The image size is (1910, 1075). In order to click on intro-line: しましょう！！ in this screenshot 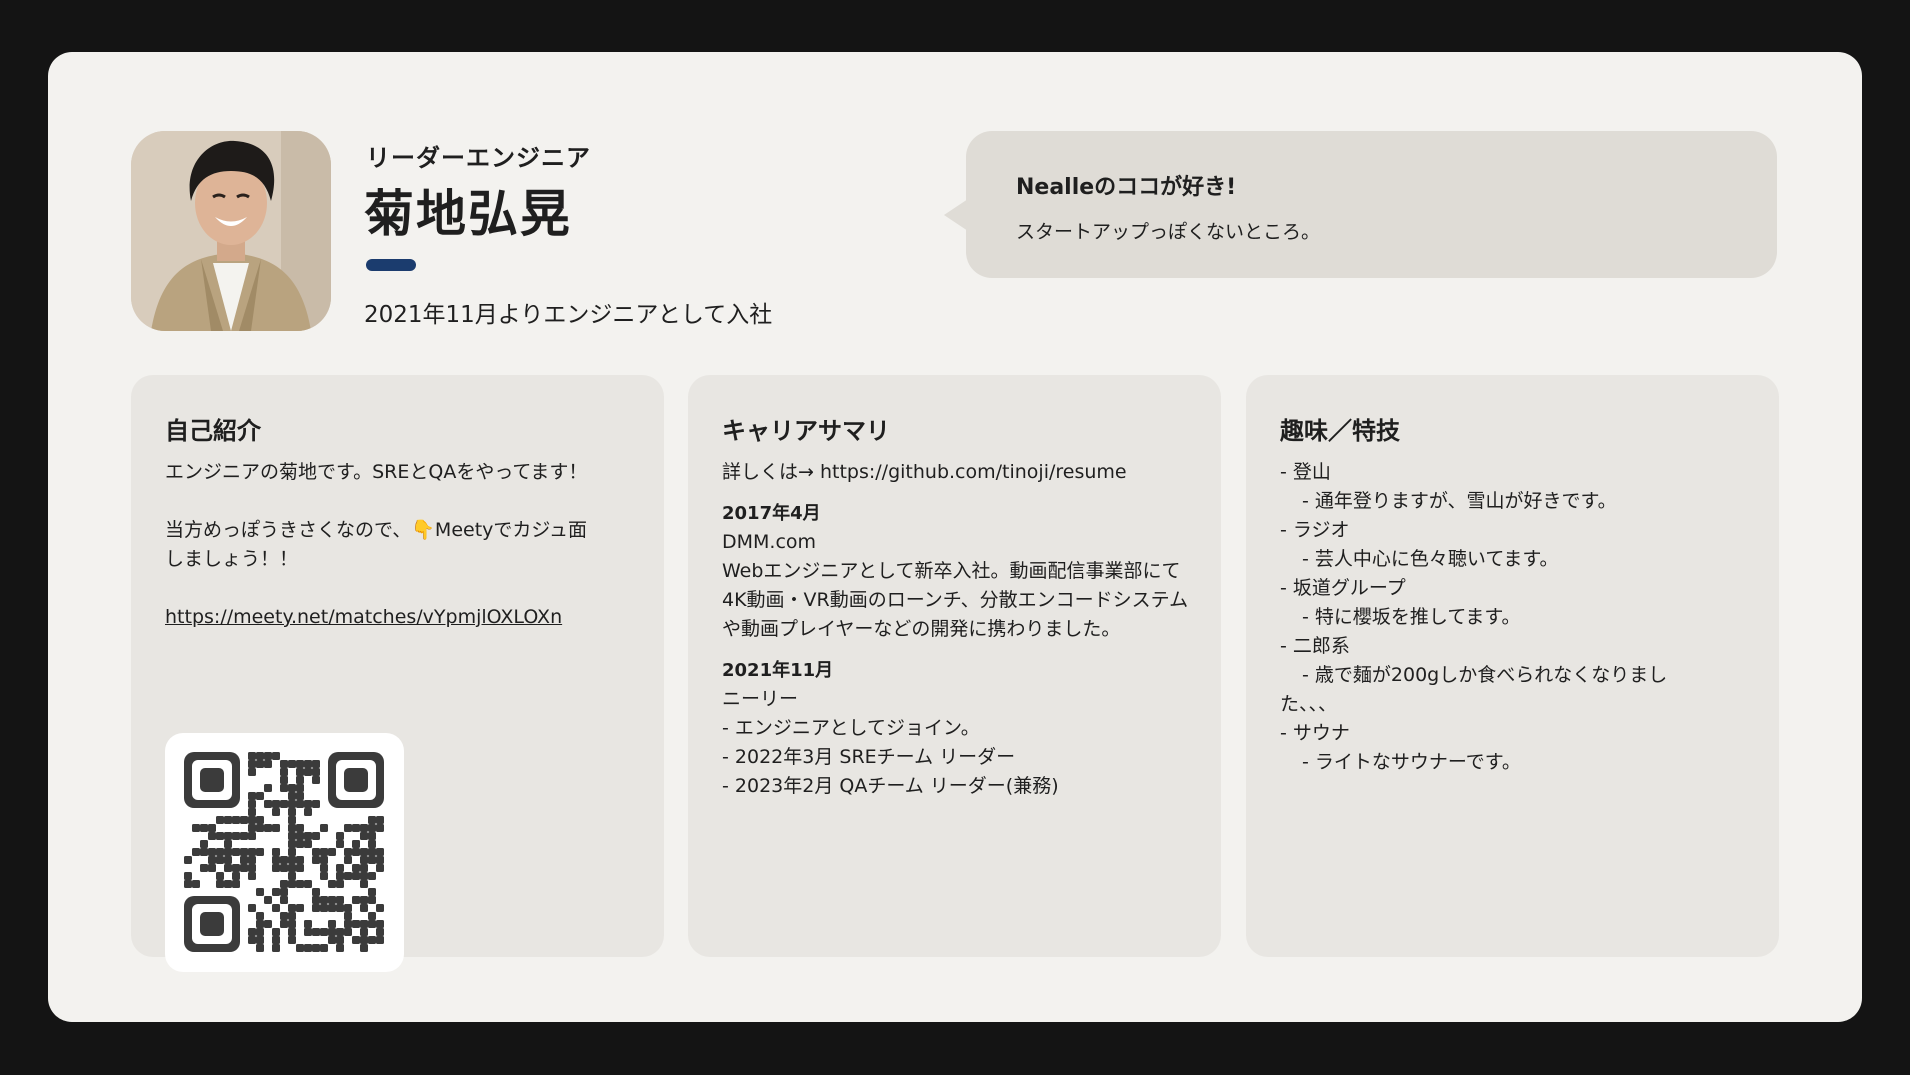, I will do `click(232, 559)`.